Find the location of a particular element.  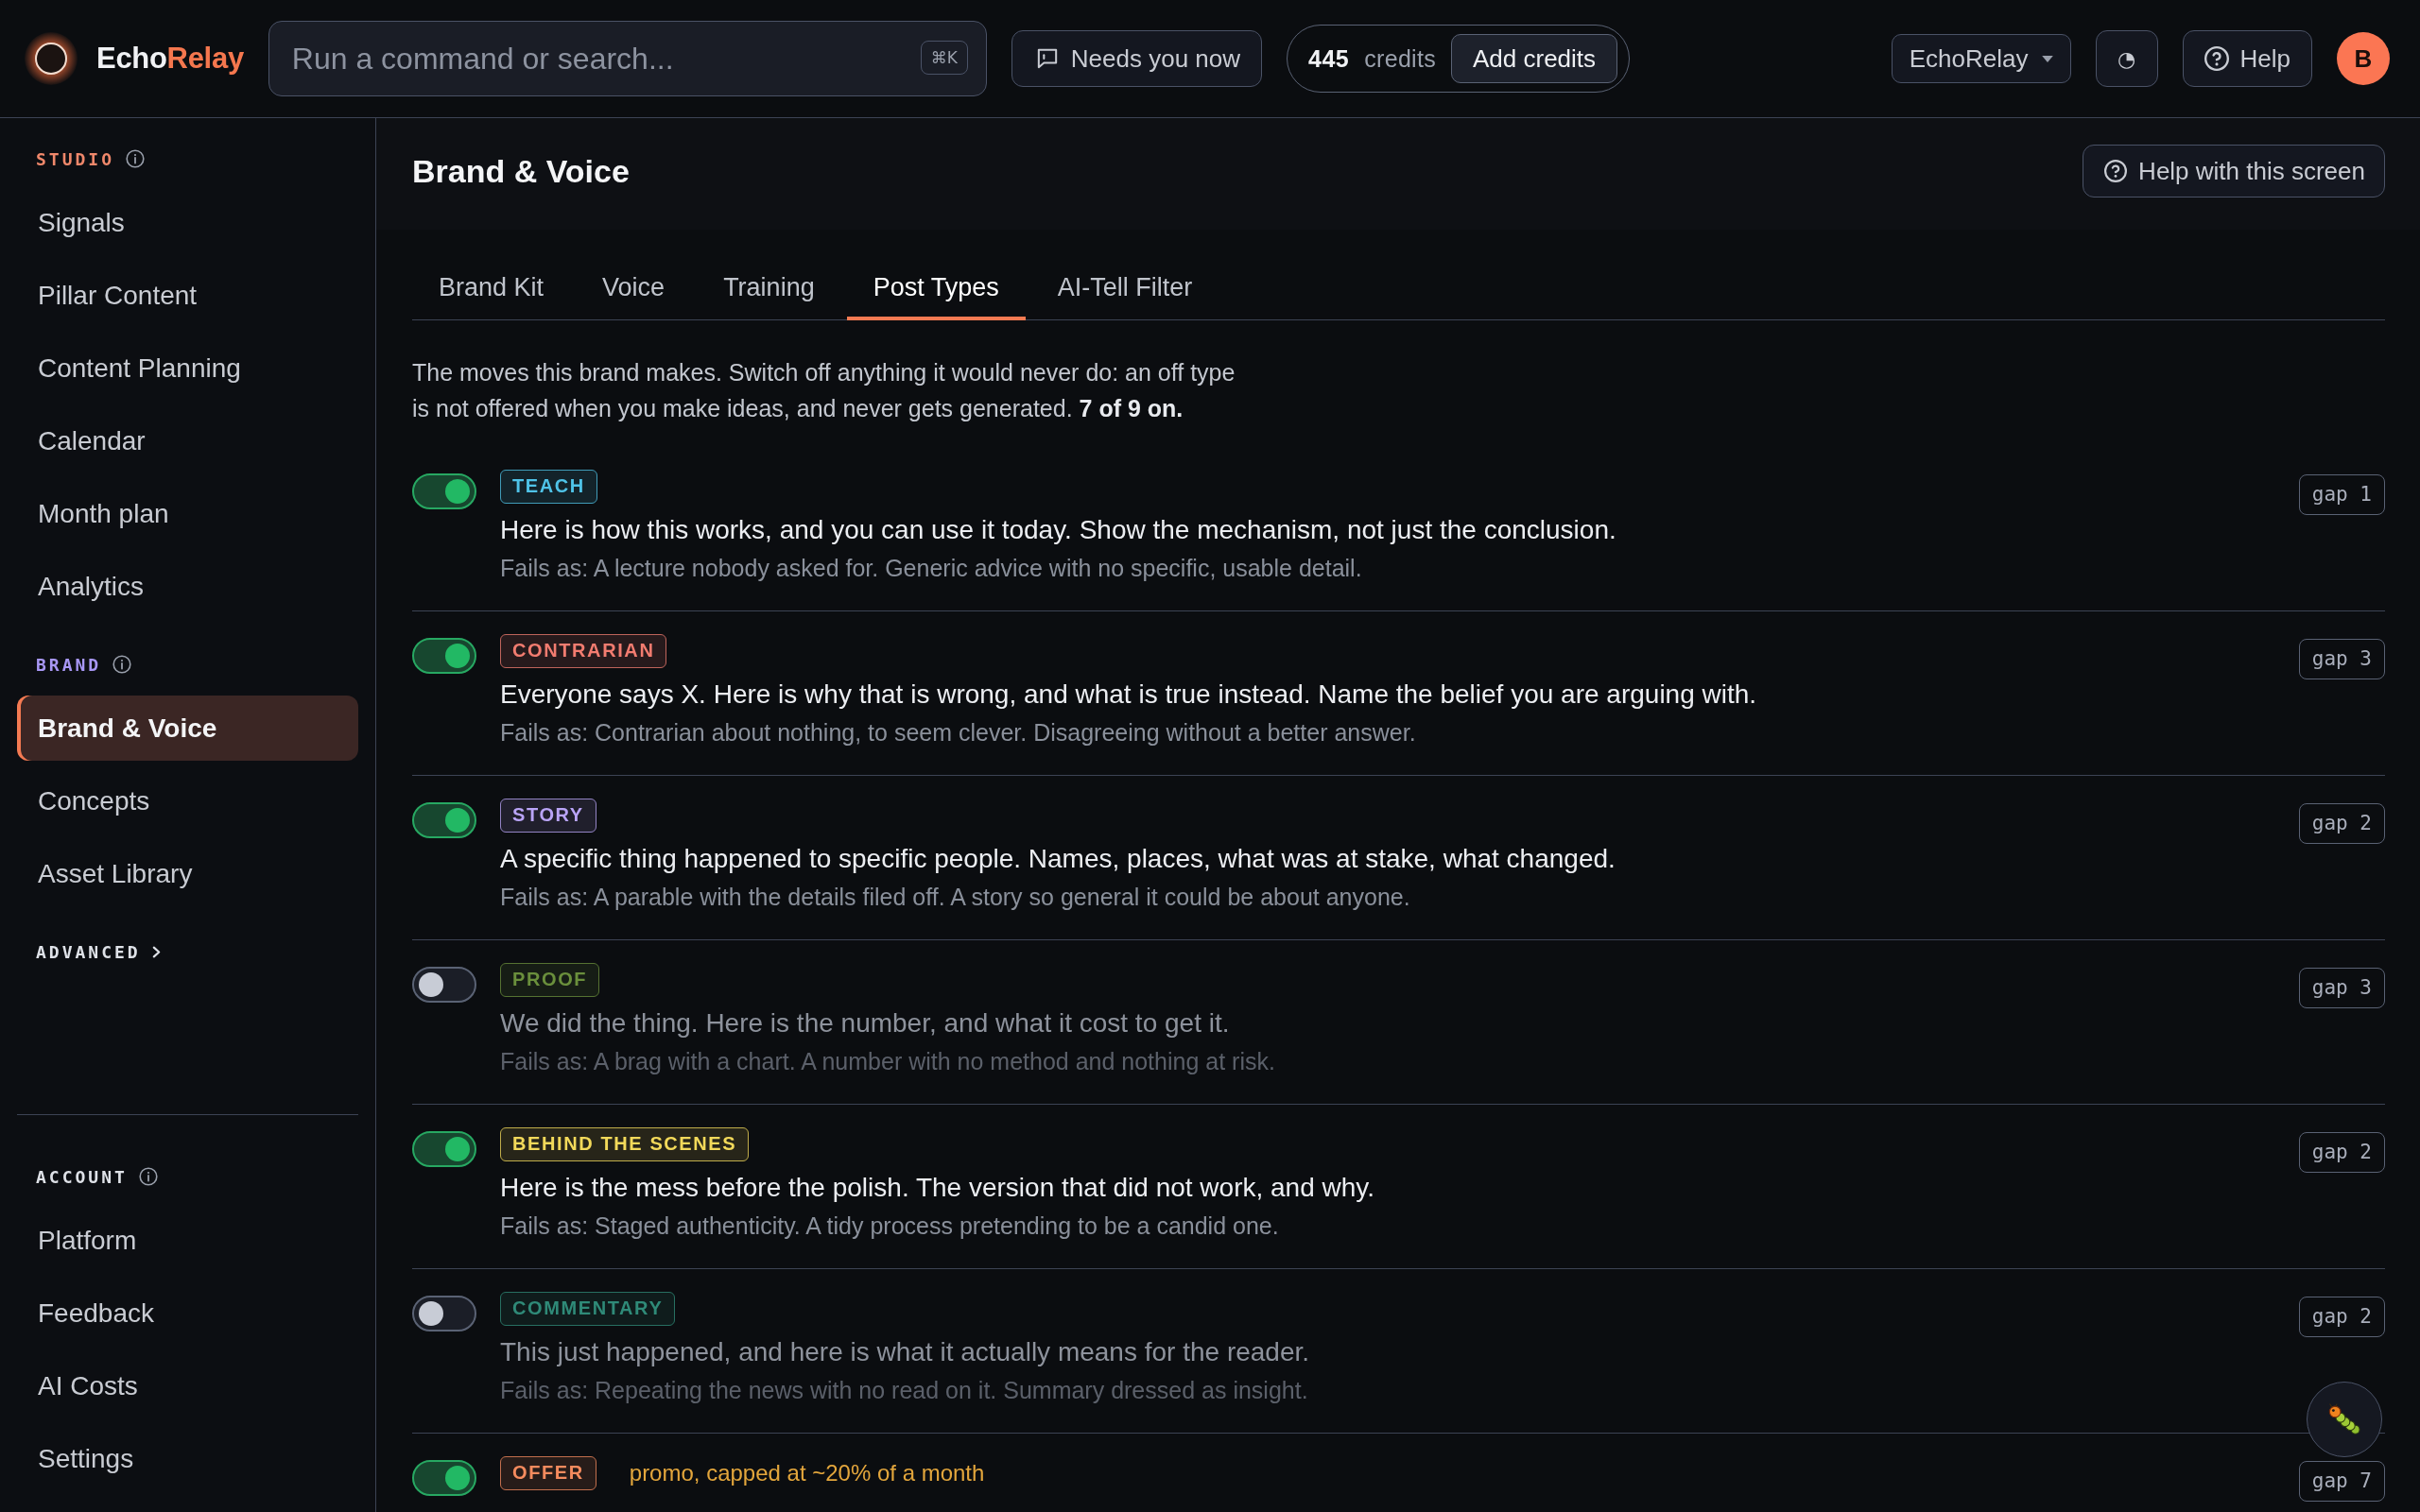

sidebar-item: Pillar Content is located at coordinates (187, 295).